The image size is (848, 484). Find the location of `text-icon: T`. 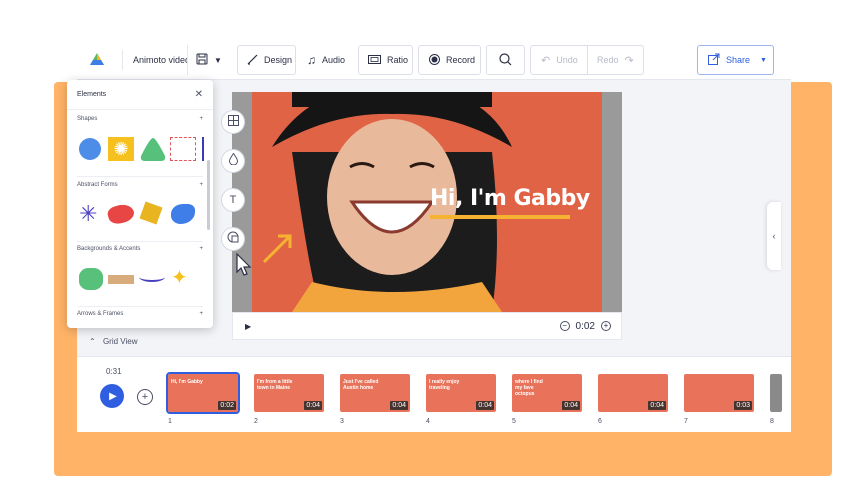

text-icon: T is located at coordinates (233, 200).